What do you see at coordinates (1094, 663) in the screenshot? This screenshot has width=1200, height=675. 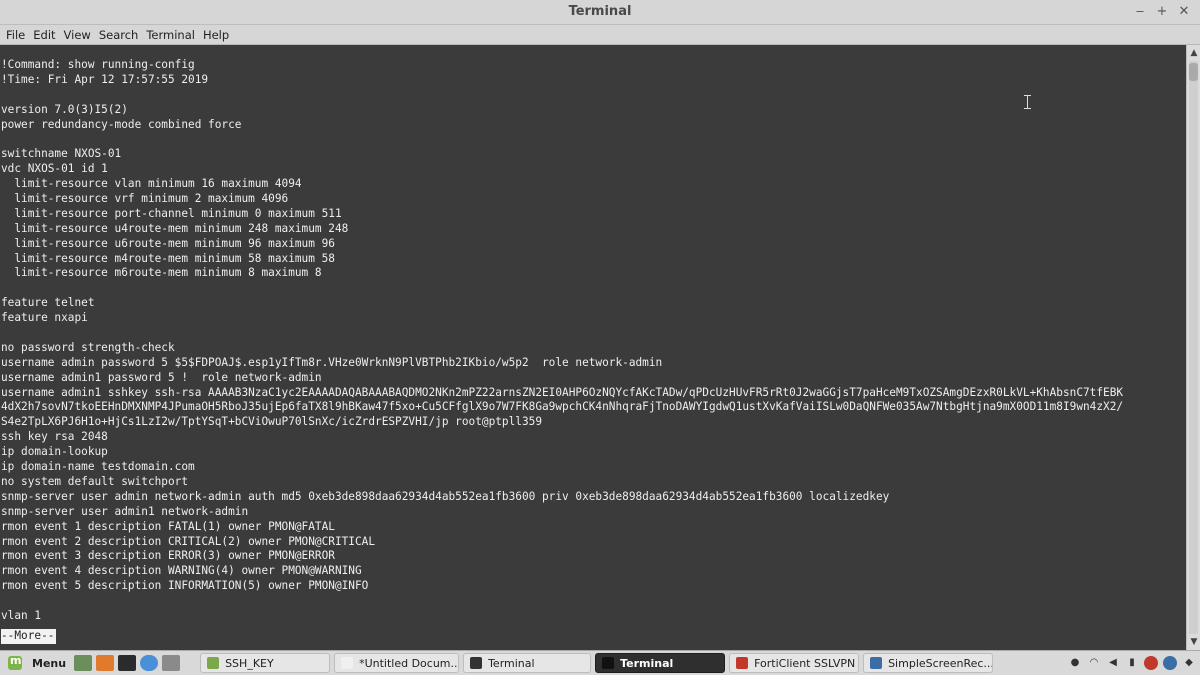 I see `wifi-icon: ◠` at bounding box center [1094, 663].